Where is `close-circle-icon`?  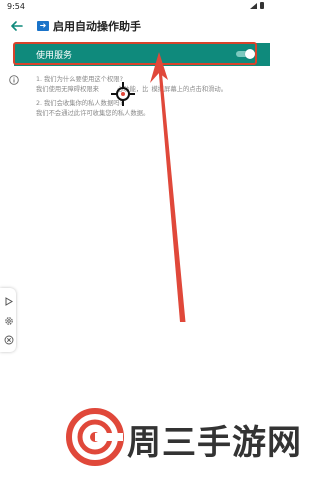
close-circle-icon is located at coordinates (8, 339).